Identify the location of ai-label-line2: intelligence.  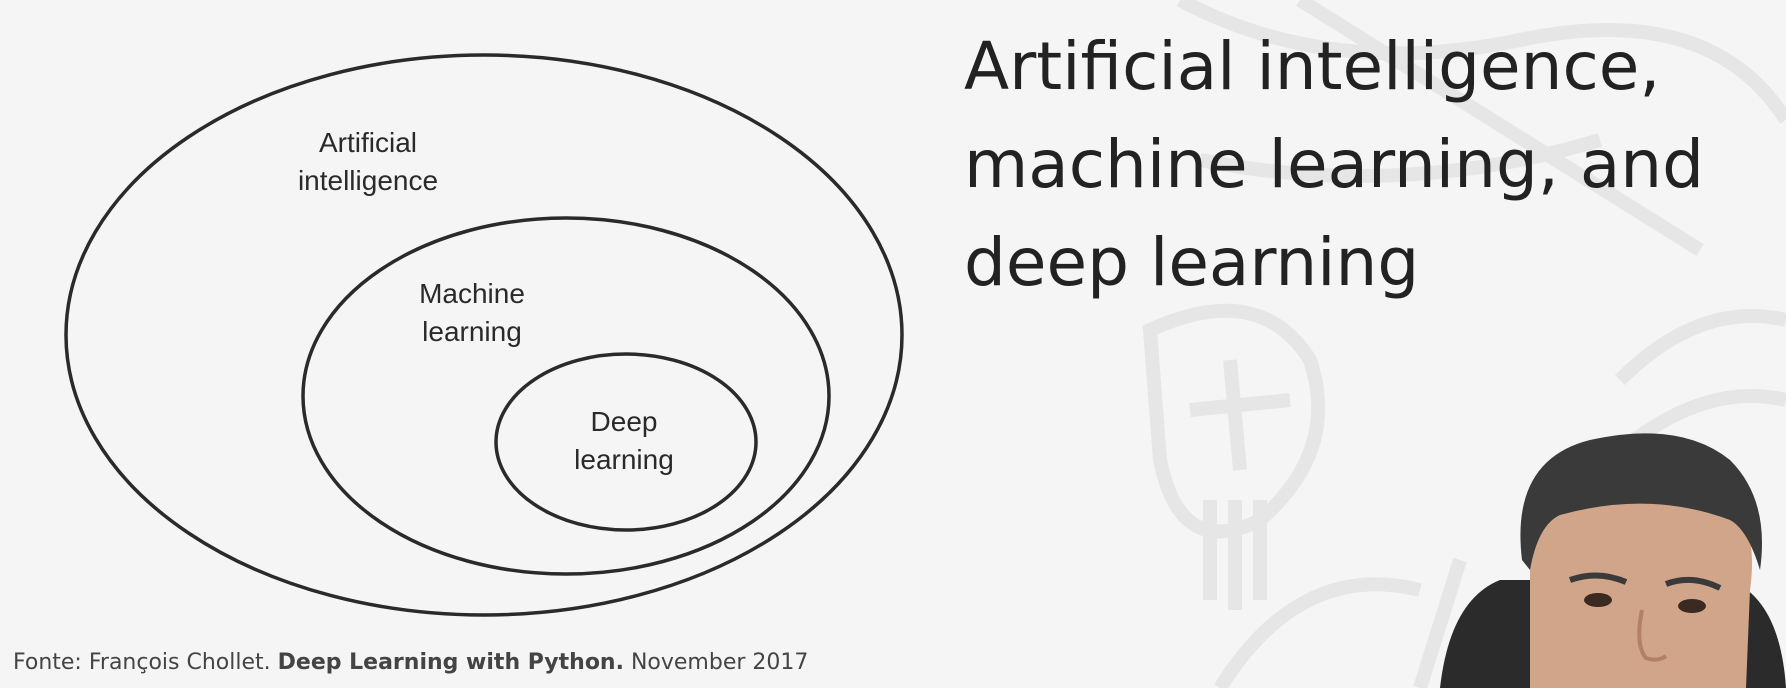
(368, 180).